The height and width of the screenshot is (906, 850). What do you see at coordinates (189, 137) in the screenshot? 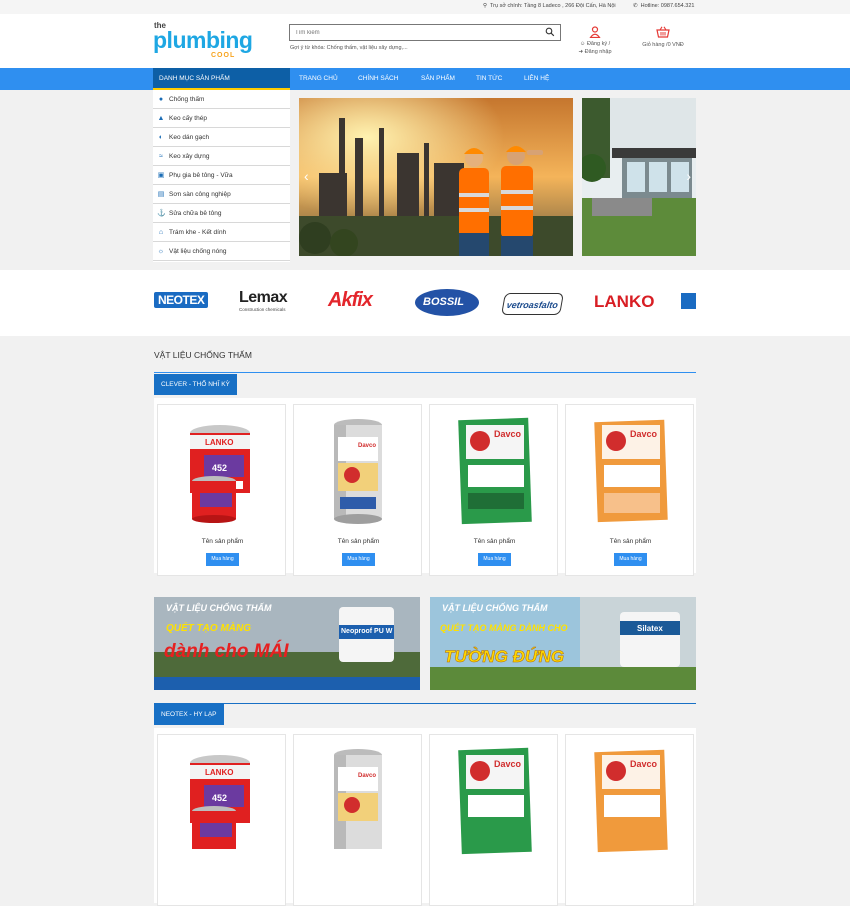
I see `sidebar-item-label: Keo dán gạch` at bounding box center [189, 137].